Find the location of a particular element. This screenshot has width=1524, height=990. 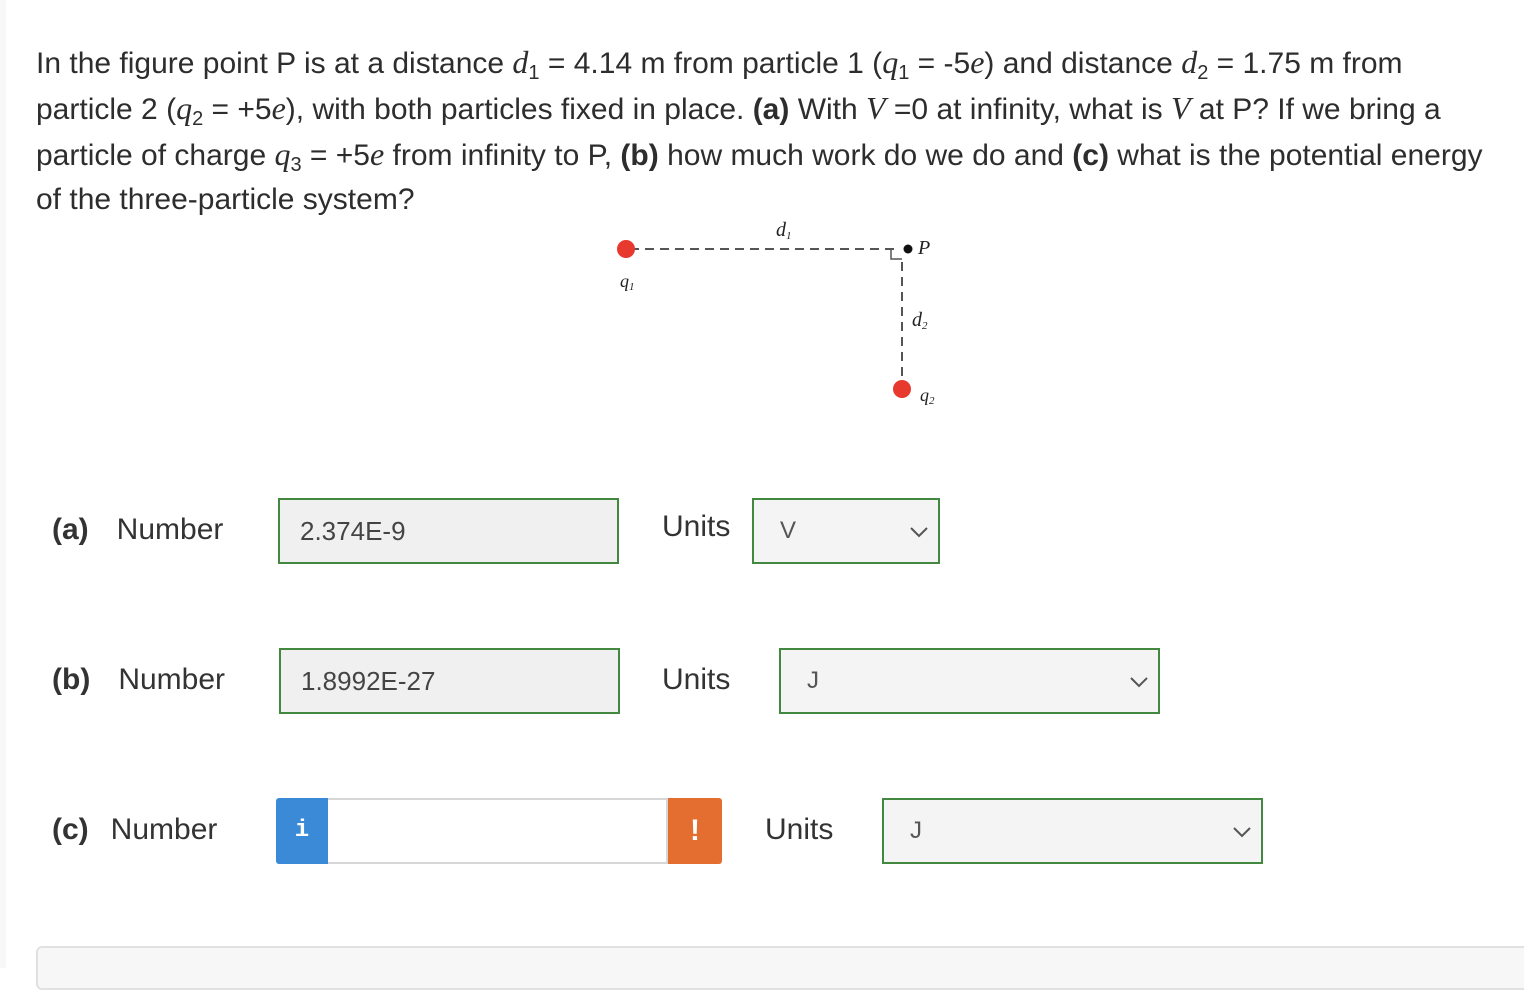

d1-label: d1 is located at coordinates (784, 230).